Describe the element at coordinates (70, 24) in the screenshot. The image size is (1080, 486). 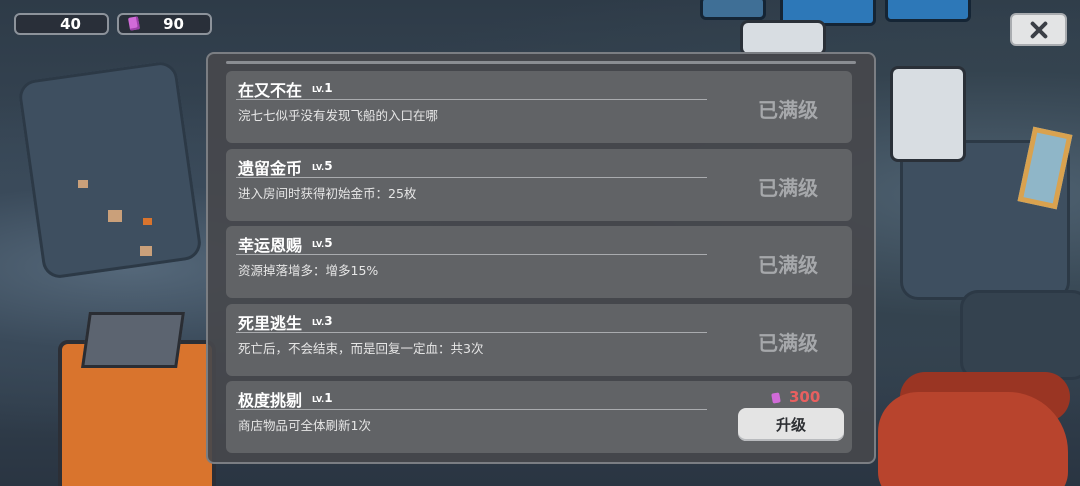
I see `diamond-count: 40` at that location.